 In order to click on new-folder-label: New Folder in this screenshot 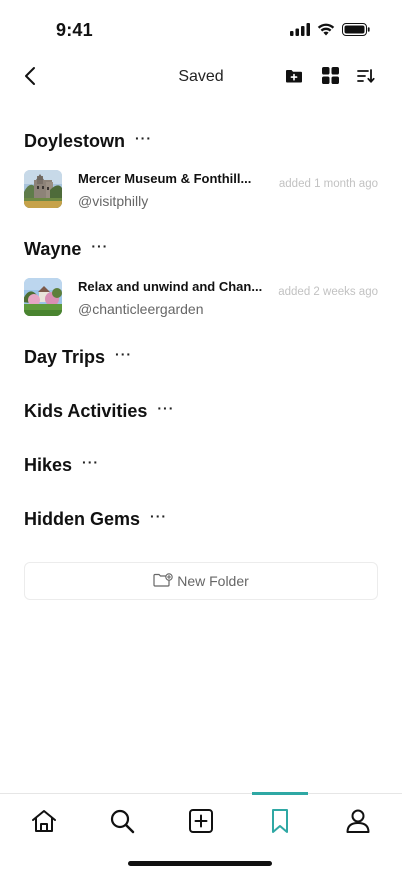, I will do `click(213, 581)`.